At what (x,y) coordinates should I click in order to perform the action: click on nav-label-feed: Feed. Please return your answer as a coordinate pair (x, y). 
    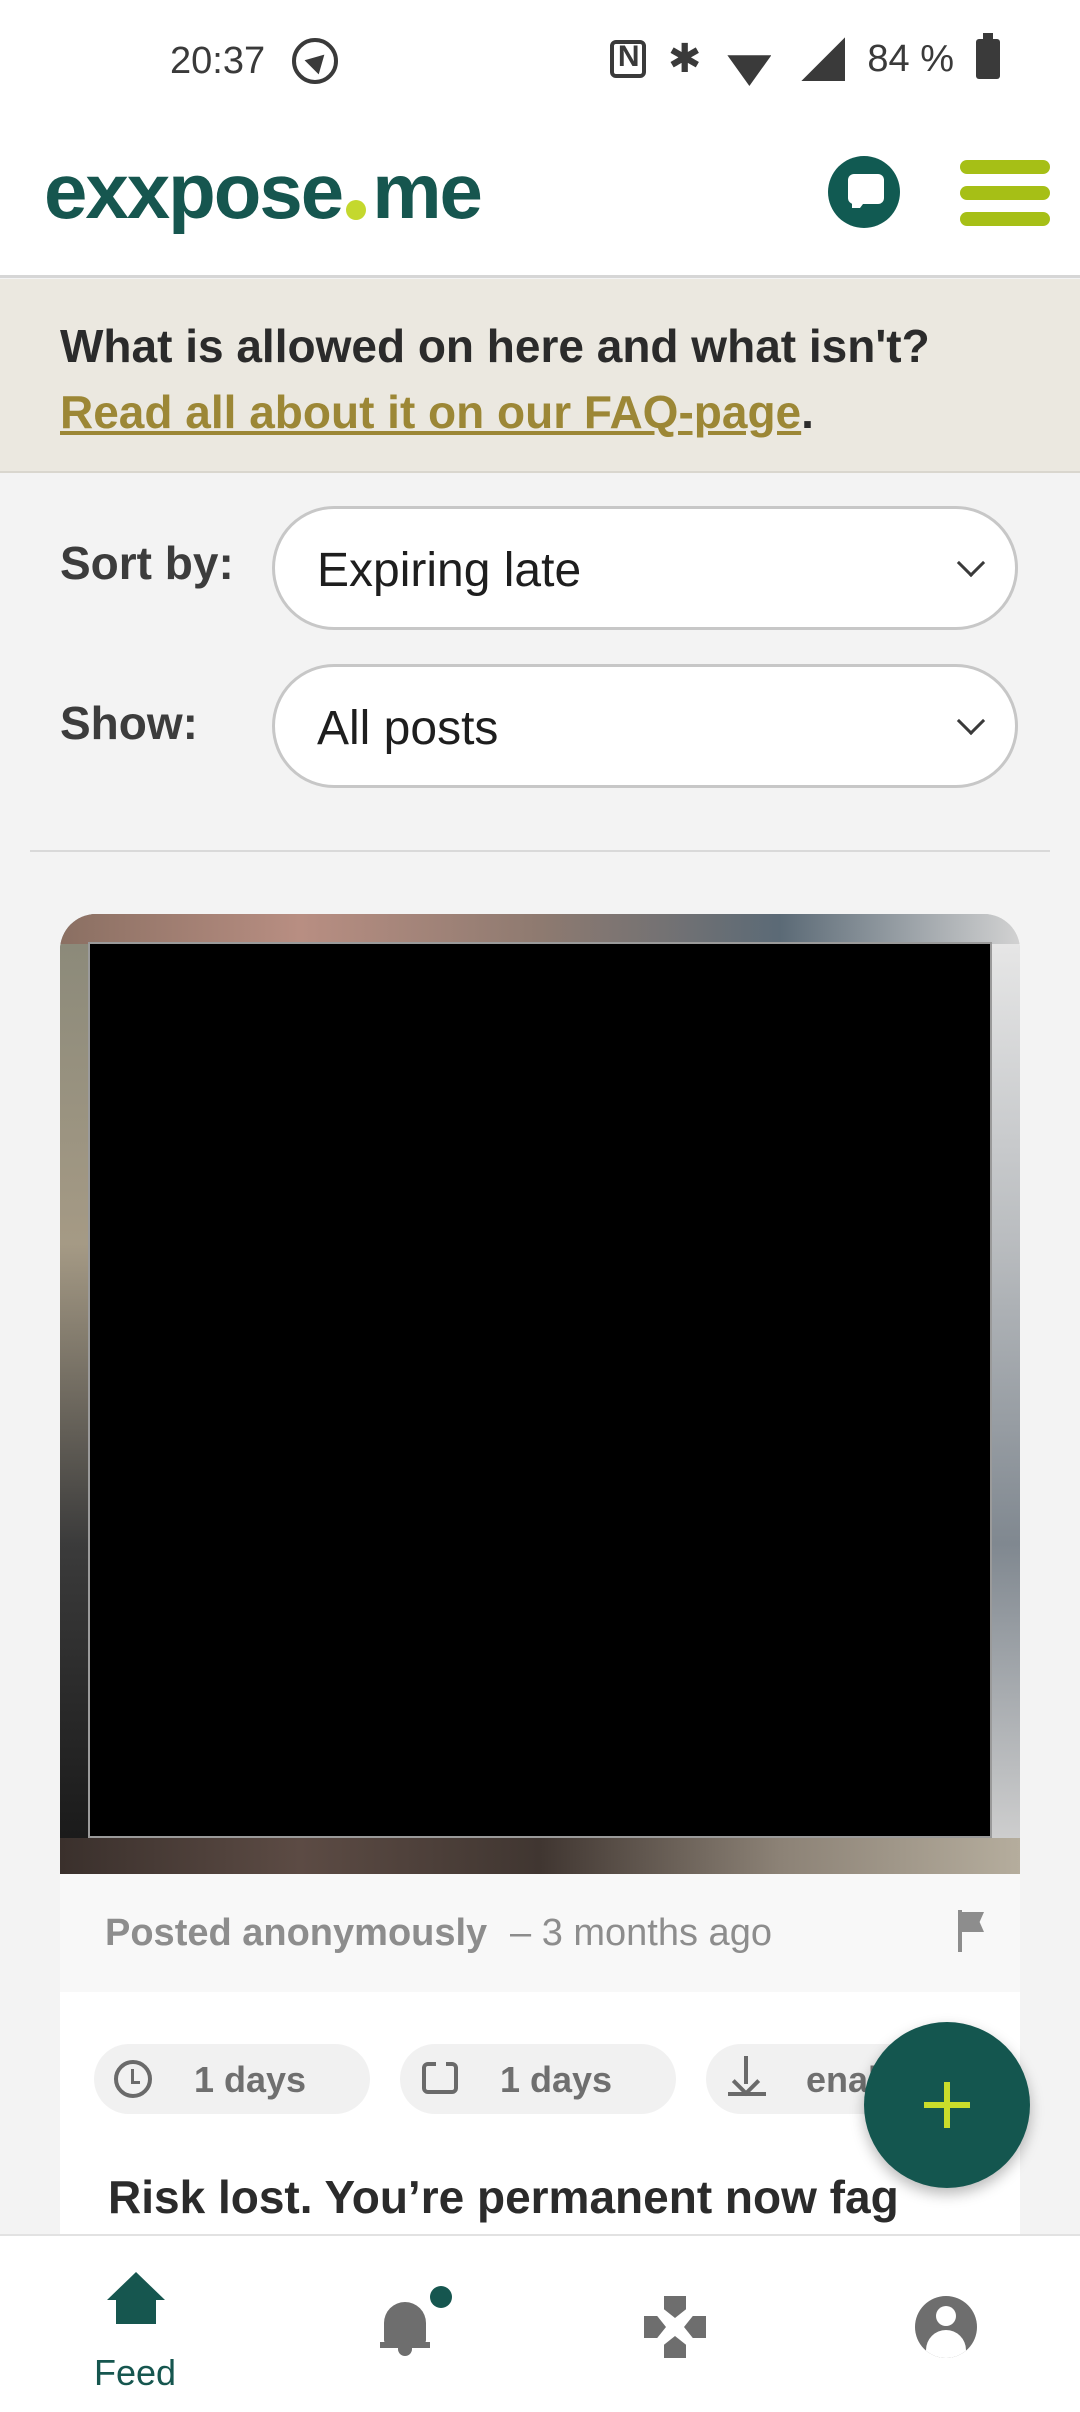
    Looking at the image, I should click on (135, 2372).